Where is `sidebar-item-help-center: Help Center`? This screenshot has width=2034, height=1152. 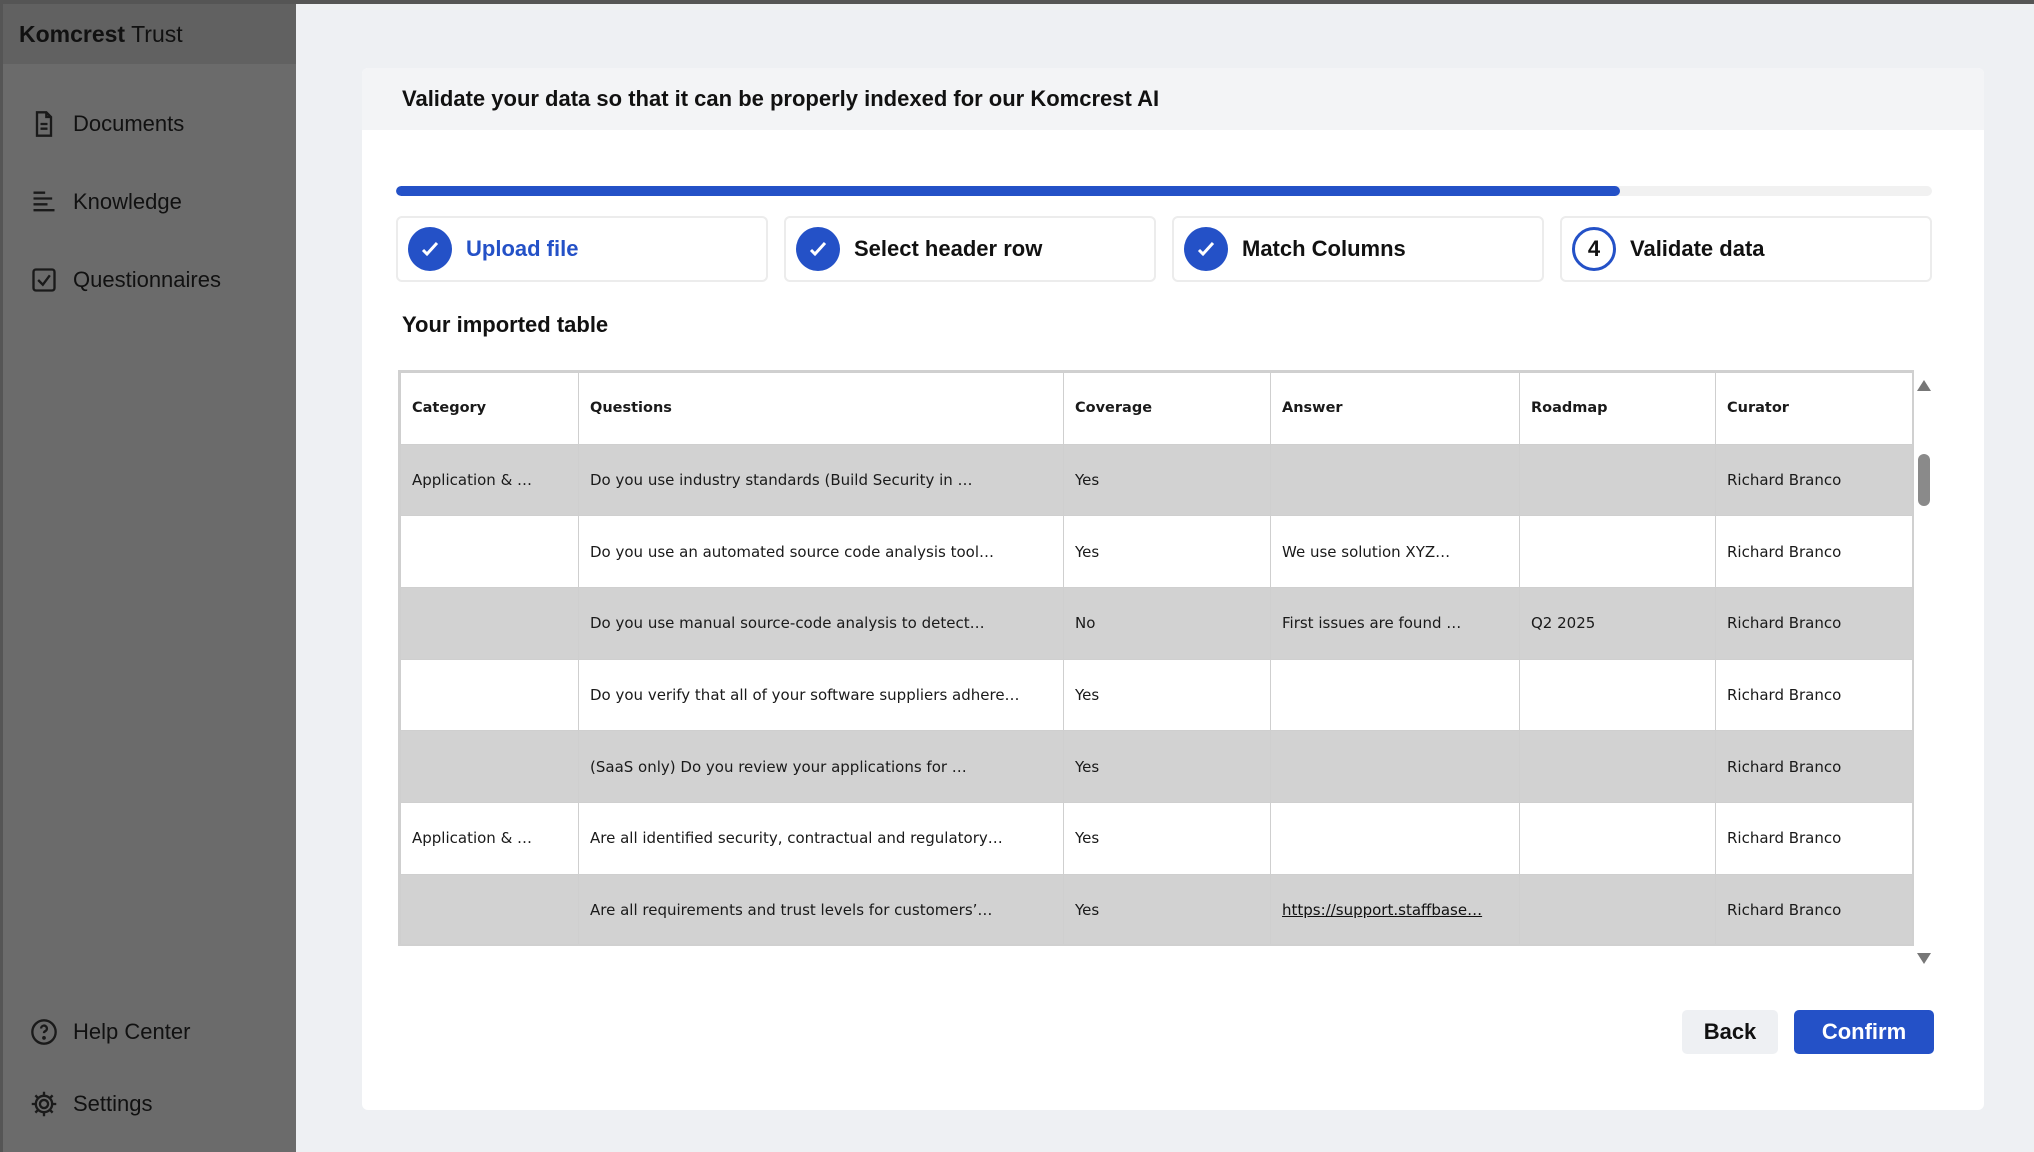
sidebar-item-help-center: Help Center is located at coordinates (149, 1032).